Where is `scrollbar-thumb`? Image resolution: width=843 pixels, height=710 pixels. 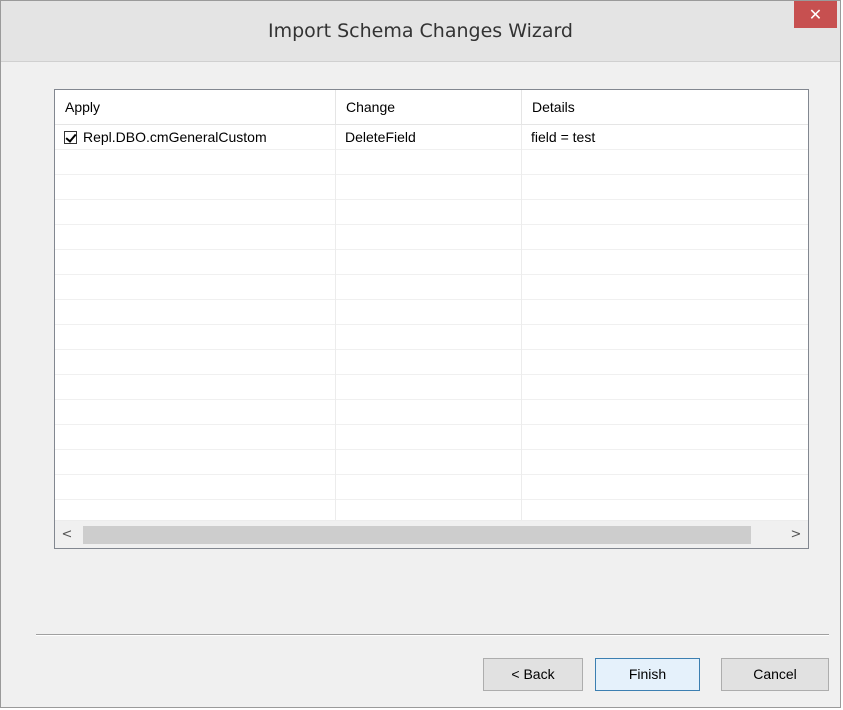 scrollbar-thumb is located at coordinates (417, 535).